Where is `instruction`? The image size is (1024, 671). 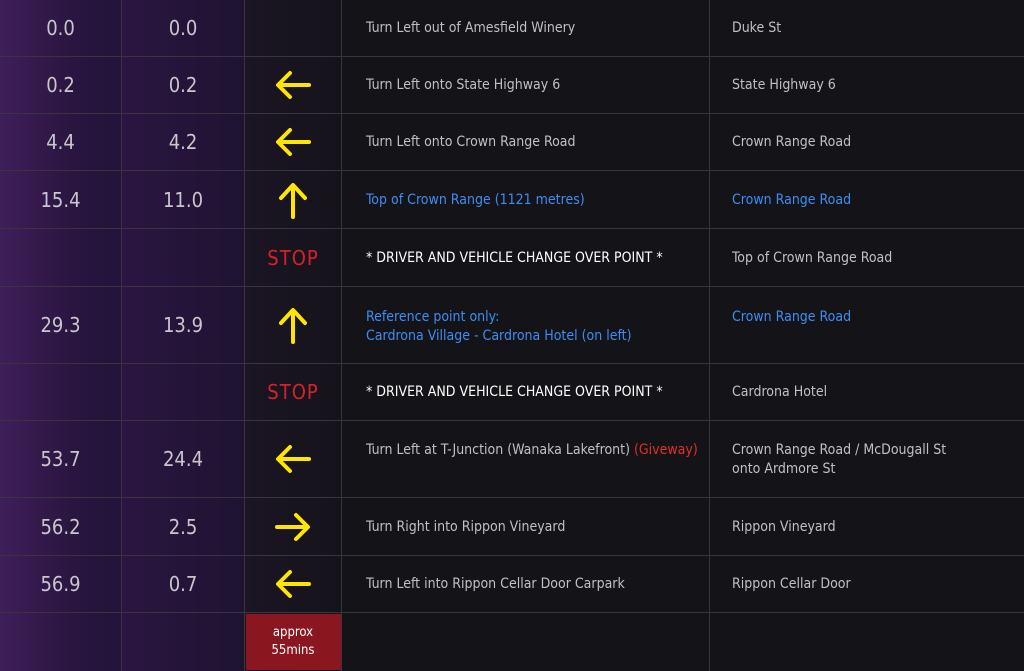 instruction is located at coordinates (526, 642).